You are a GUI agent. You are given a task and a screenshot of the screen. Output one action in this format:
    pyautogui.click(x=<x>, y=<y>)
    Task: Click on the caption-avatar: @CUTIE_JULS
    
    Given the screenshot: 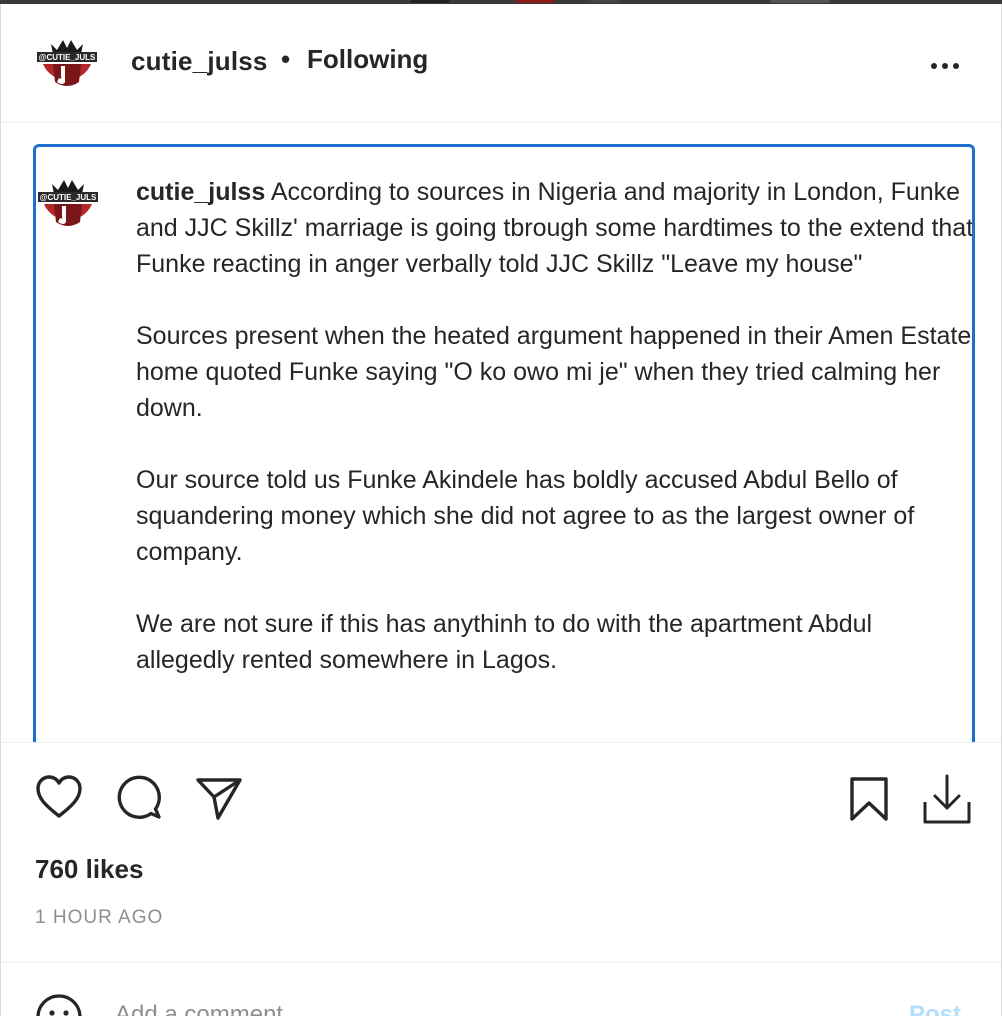 What is the action you would take?
    pyautogui.click(x=68, y=202)
    